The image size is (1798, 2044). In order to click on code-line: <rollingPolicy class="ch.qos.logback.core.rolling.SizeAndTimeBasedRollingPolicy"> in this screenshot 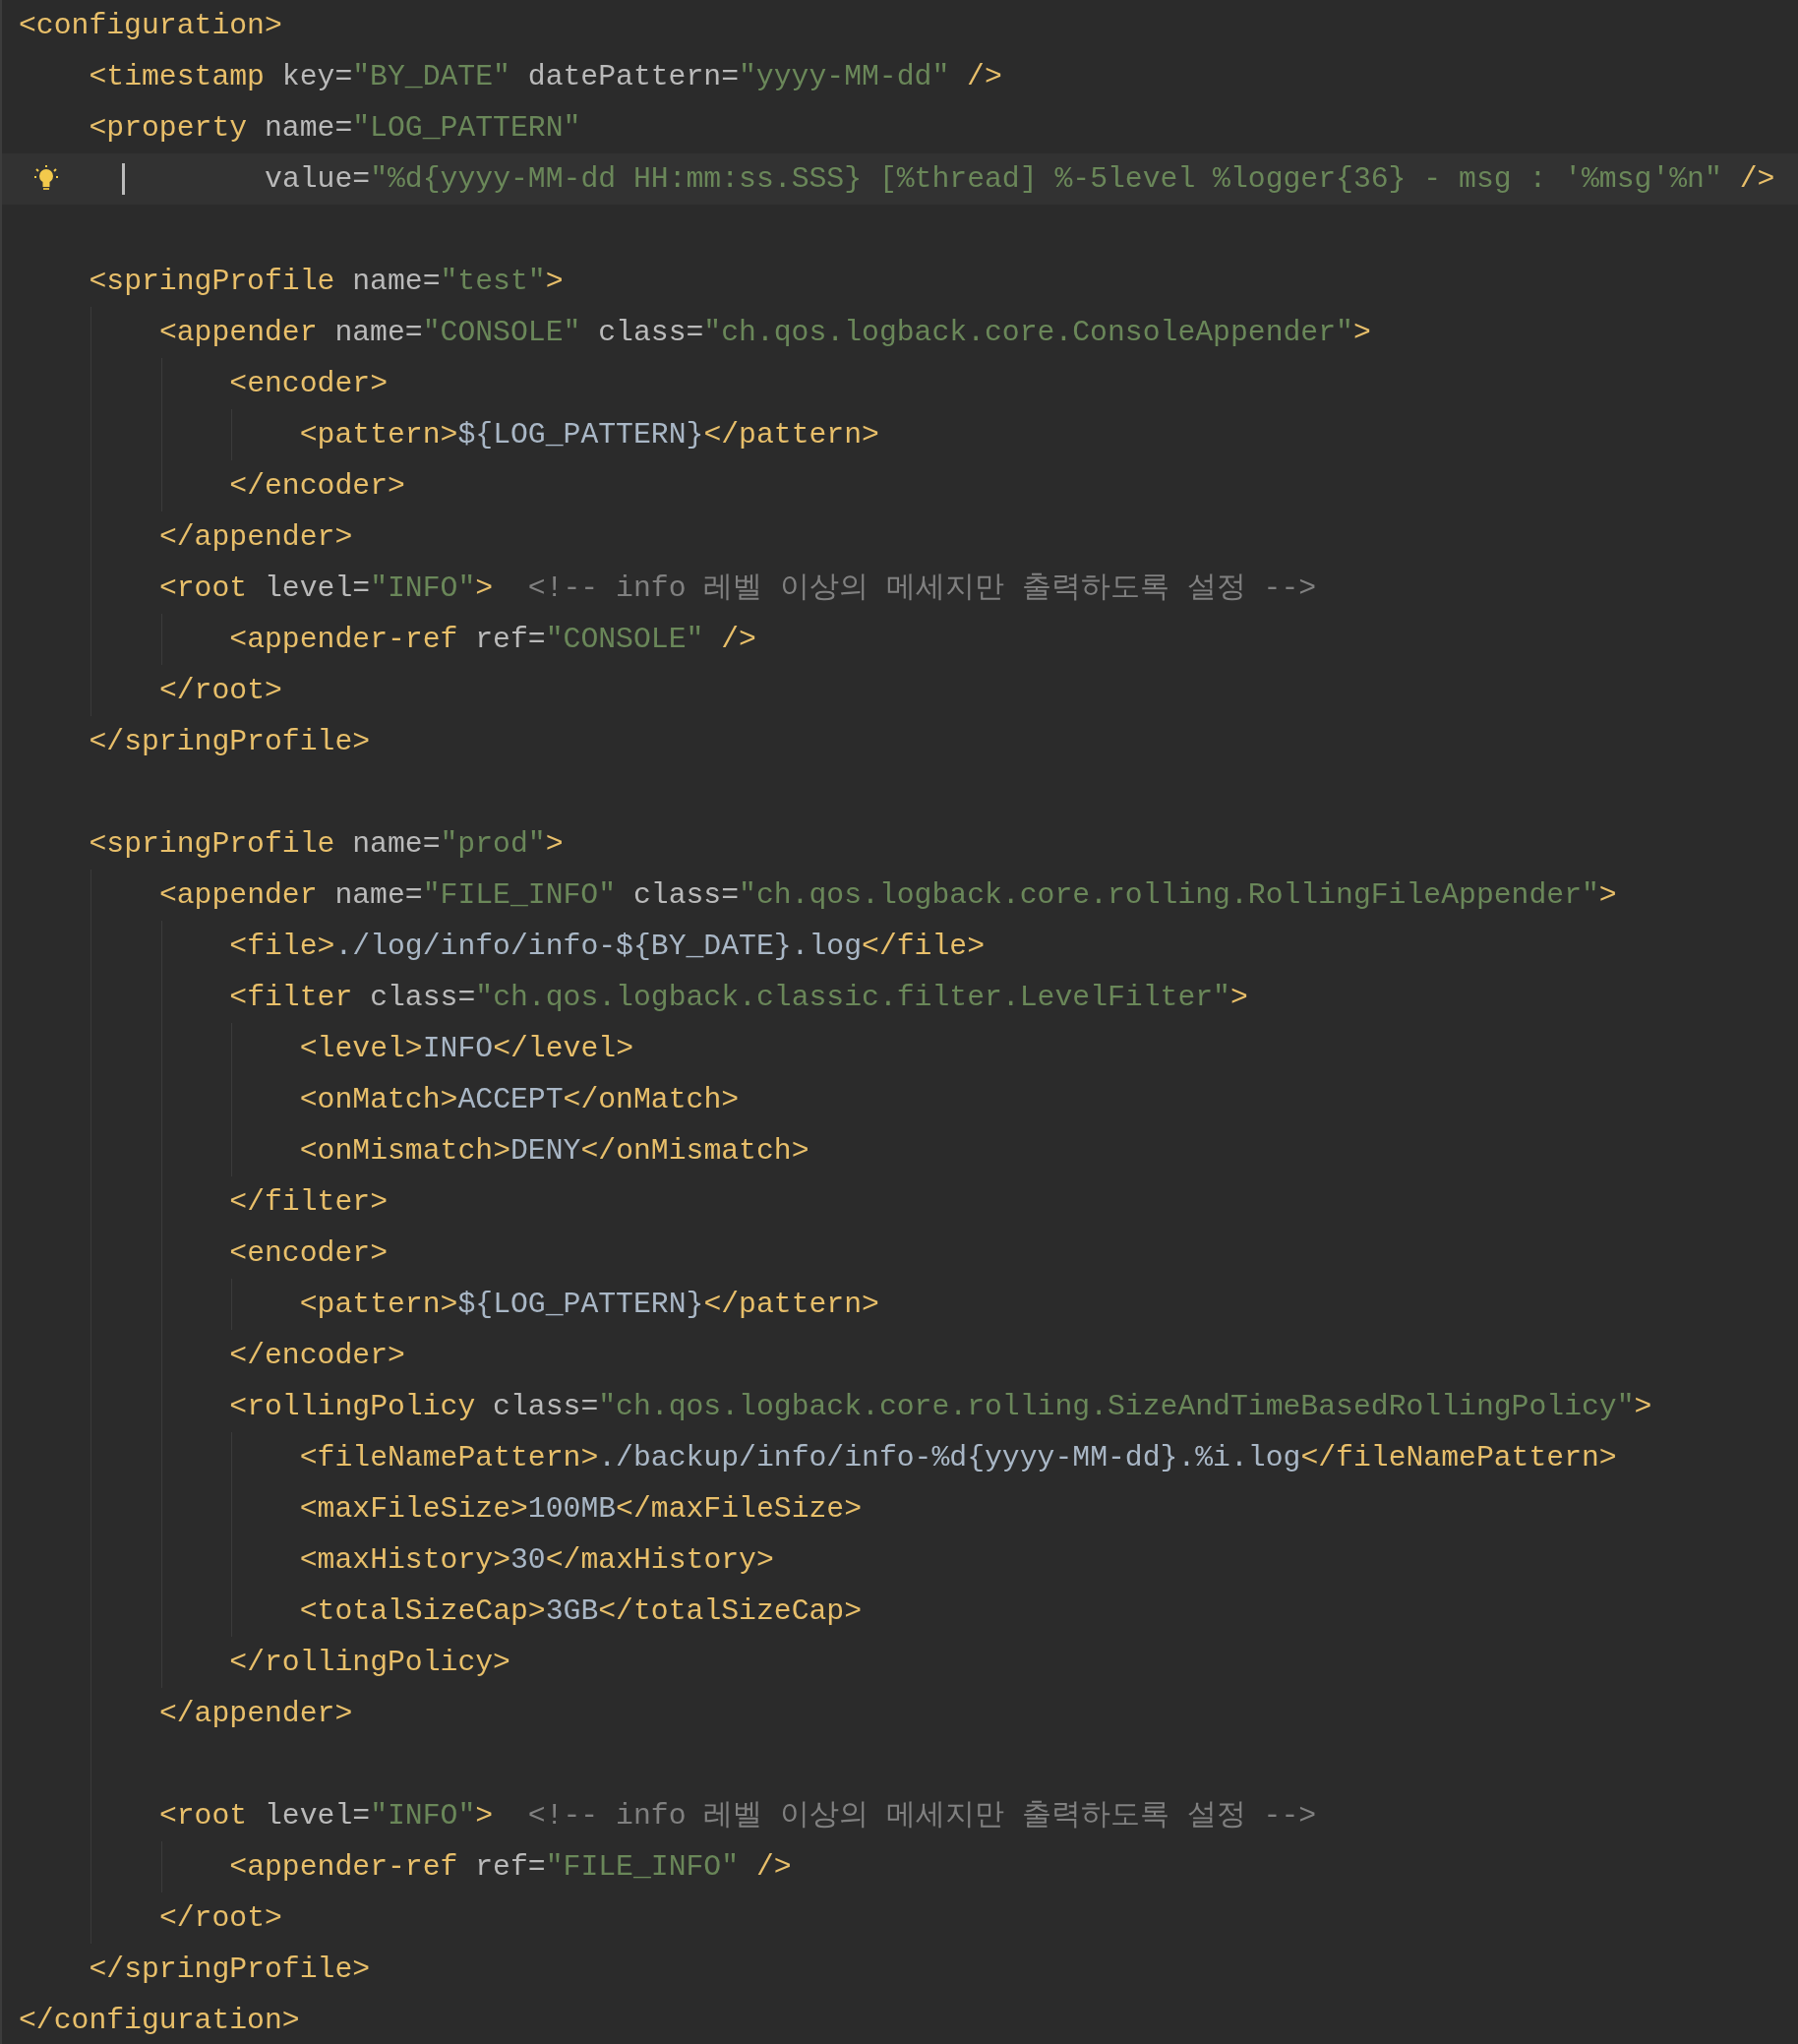, I will do `click(940, 1407)`.